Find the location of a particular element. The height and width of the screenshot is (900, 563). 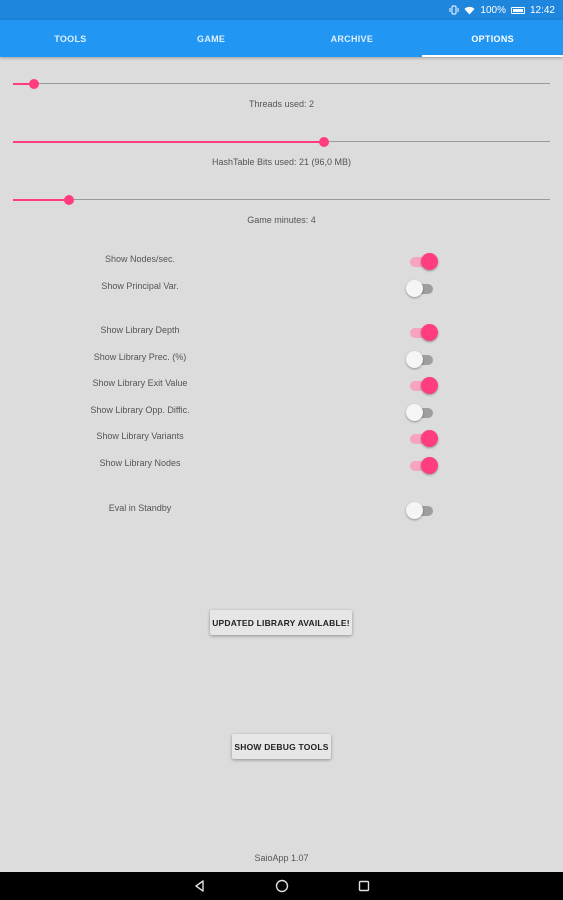

tab-tools: TOOLS is located at coordinates (70, 38).